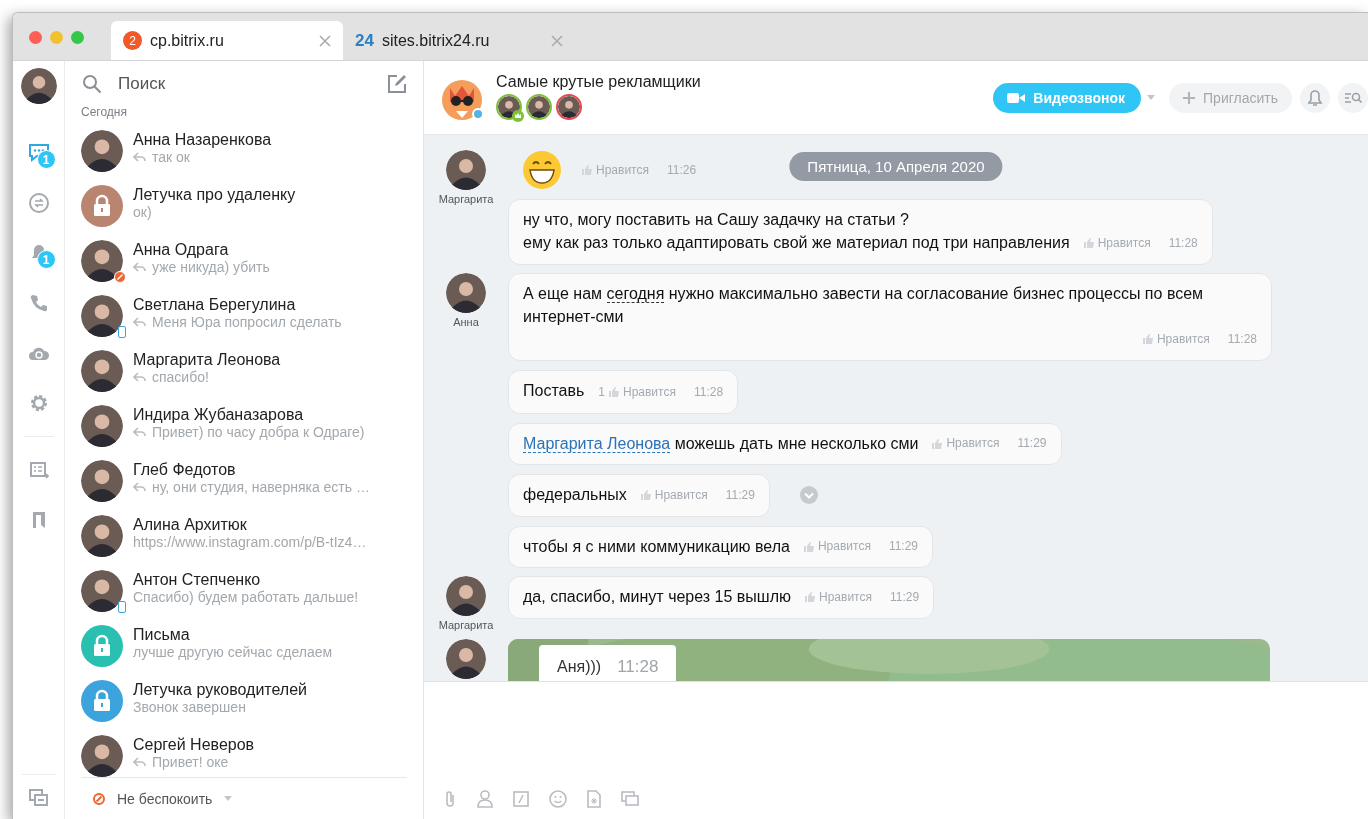 Image resolution: width=1368 pixels, height=819 pixels. Describe the element at coordinates (252, 425) in the screenshot. I see `chat-list-item: Индира Жубаназарова Привет) по часу добра к Одраге)` at that location.